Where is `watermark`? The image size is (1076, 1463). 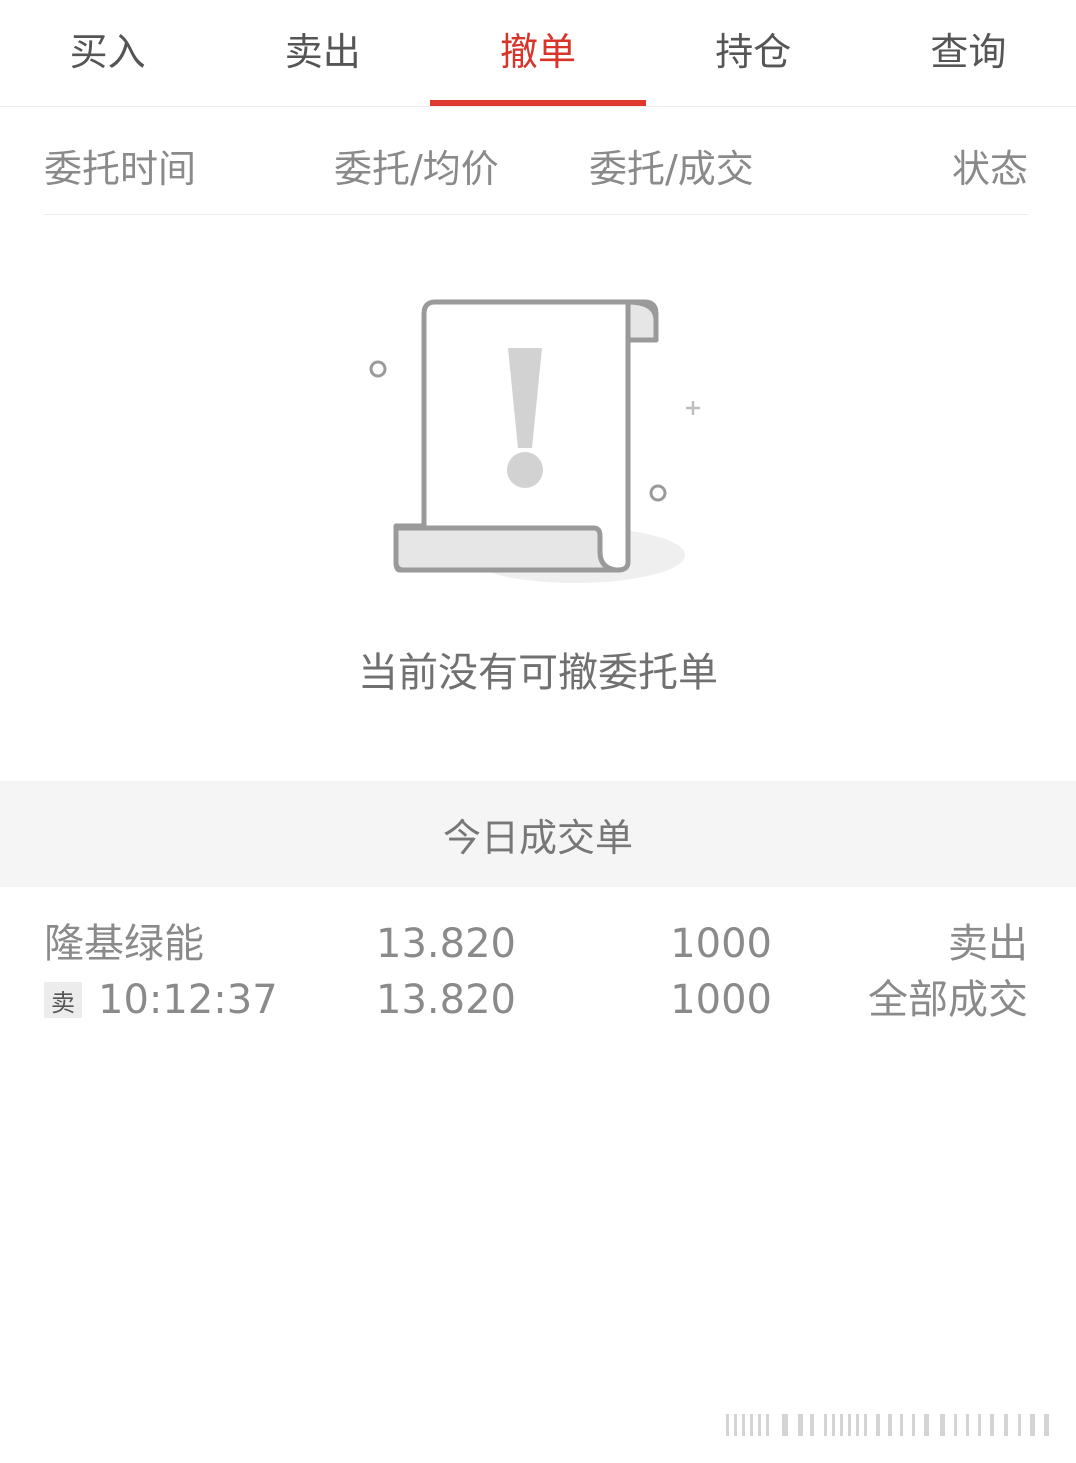
watermark is located at coordinates (887, 1425).